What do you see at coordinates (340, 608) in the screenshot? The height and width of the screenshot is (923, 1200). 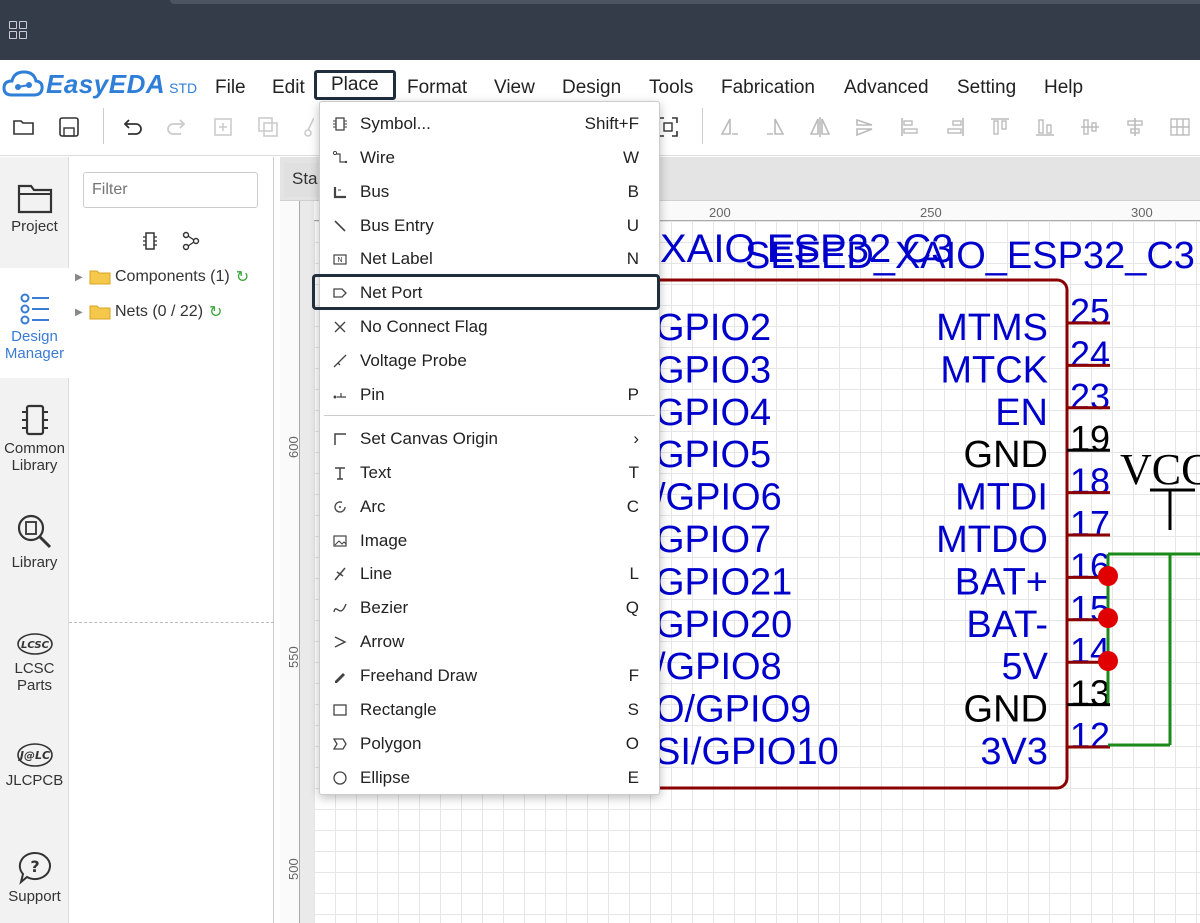 I see `bezier-icon` at bounding box center [340, 608].